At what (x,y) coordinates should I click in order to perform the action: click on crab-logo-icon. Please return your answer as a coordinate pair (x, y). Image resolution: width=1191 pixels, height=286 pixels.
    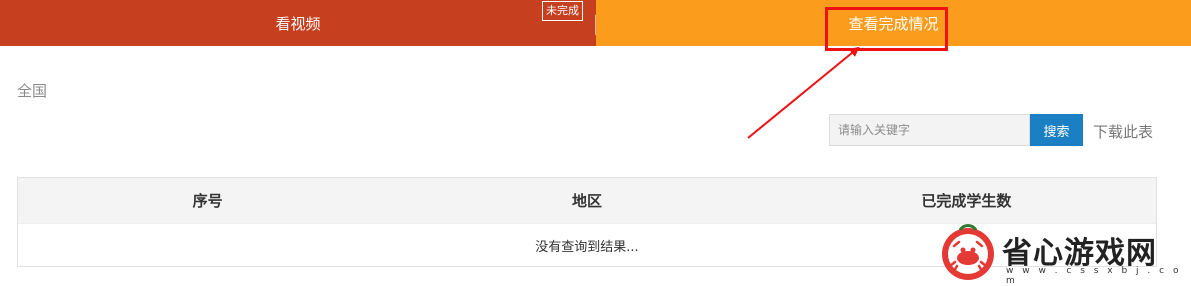
    Looking at the image, I should click on (968, 252).